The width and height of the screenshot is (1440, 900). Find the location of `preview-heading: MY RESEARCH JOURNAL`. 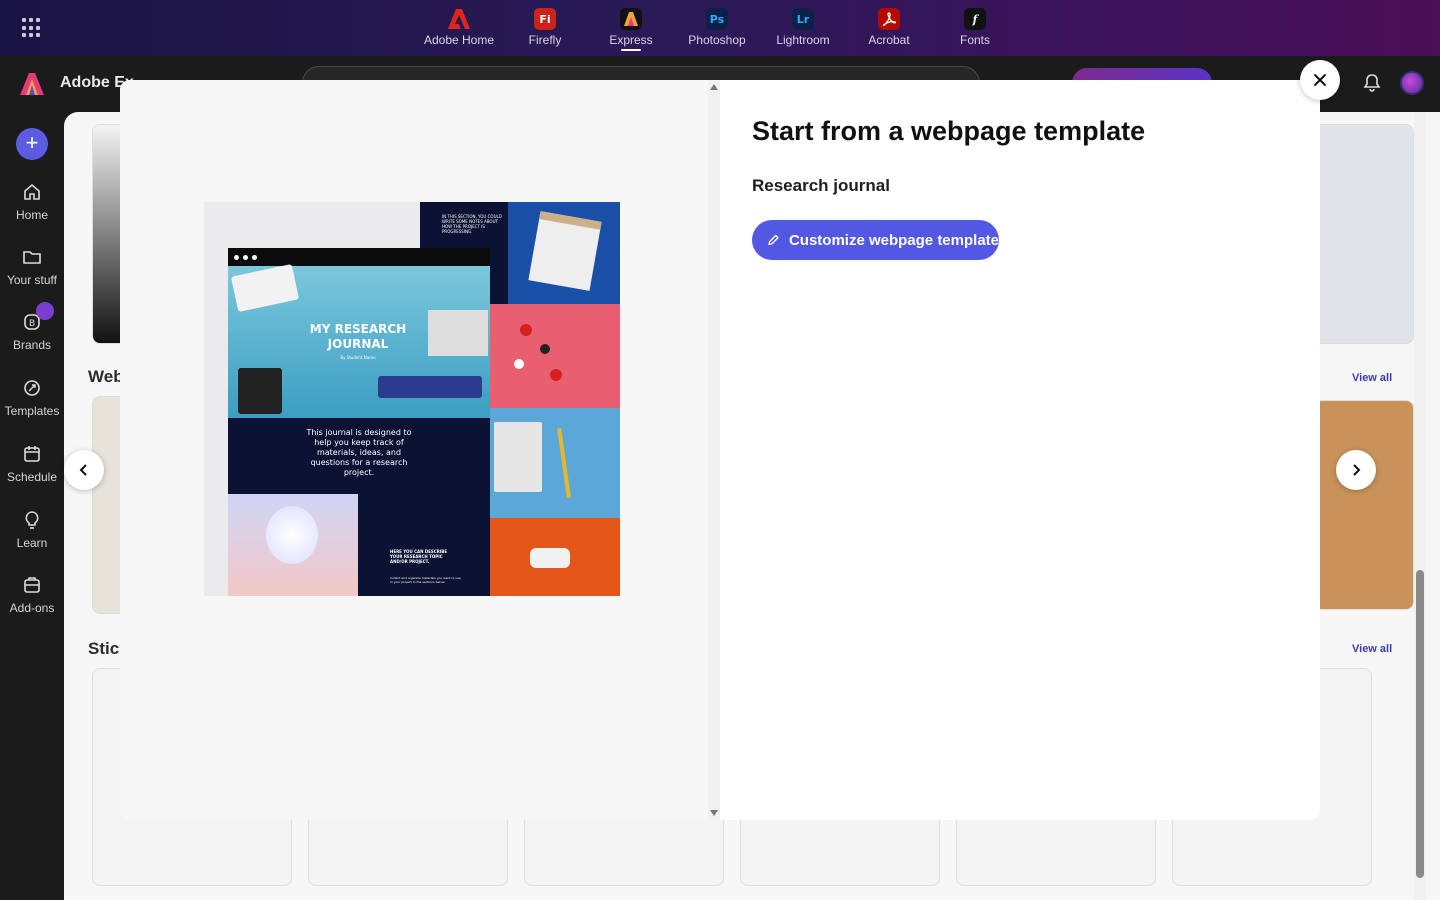

preview-heading: MY RESEARCH JOURNAL is located at coordinates (358, 336).